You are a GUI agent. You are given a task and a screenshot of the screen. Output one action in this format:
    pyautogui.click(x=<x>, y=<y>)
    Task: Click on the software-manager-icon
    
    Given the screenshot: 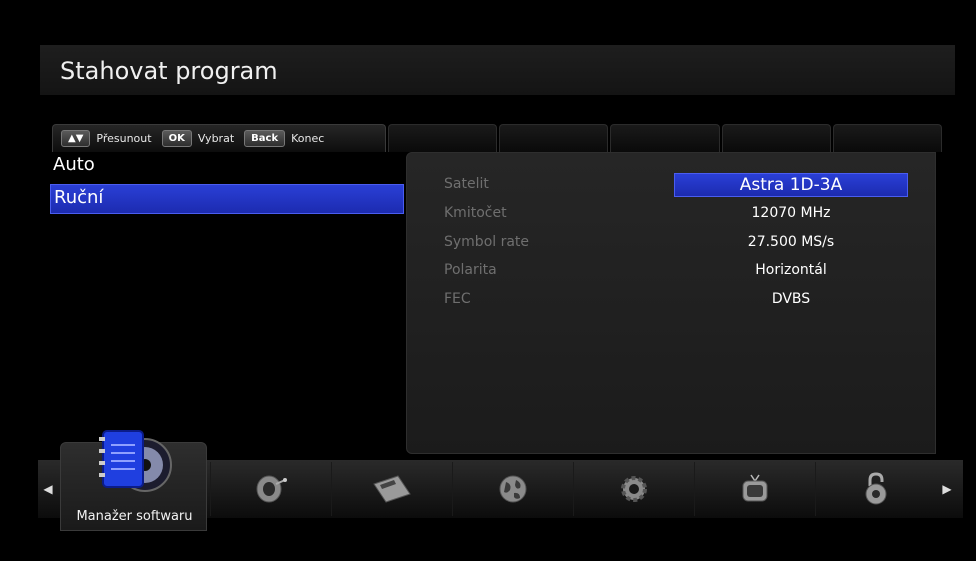 What is the action you would take?
    pyautogui.click(x=137, y=465)
    